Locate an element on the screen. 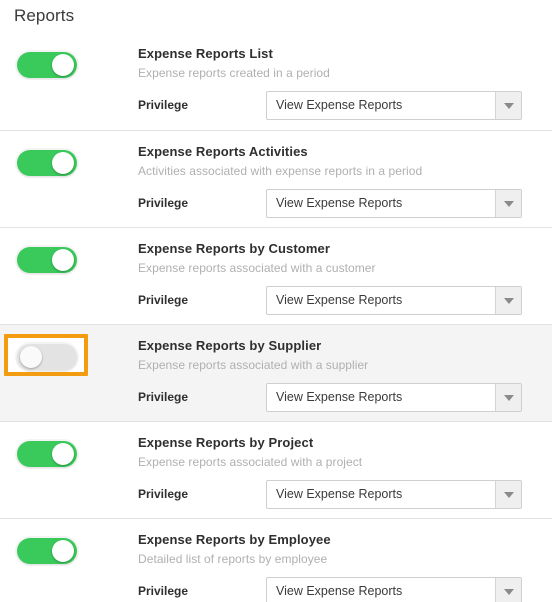 The height and width of the screenshot is (602, 552). page-title: Reports is located at coordinates (44, 15).